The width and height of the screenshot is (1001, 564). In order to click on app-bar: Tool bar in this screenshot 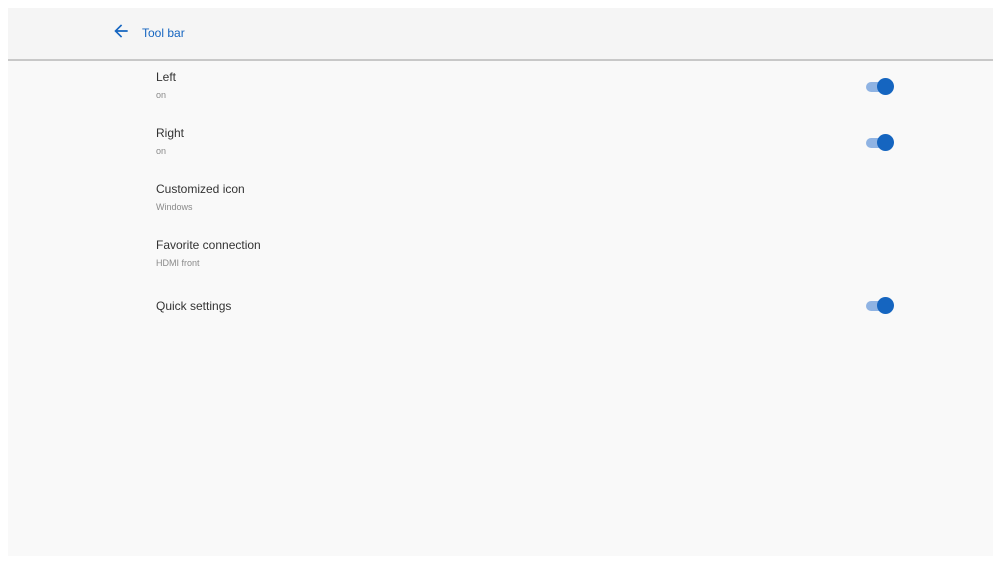, I will do `click(500, 34)`.